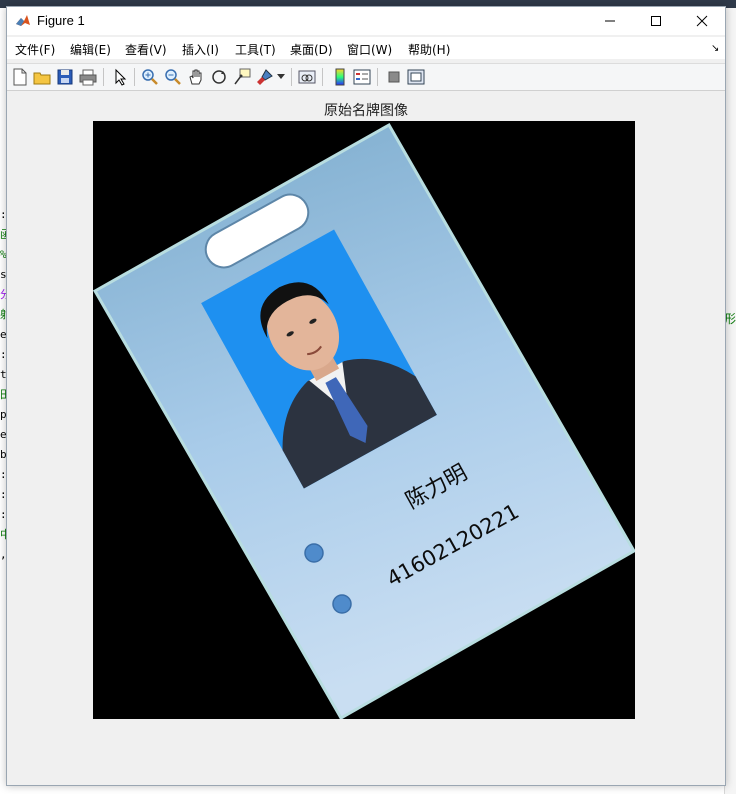 This screenshot has width=736, height=794. What do you see at coordinates (42, 77) in the screenshot?
I see `open-file-icon` at bounding box center [42, 77].